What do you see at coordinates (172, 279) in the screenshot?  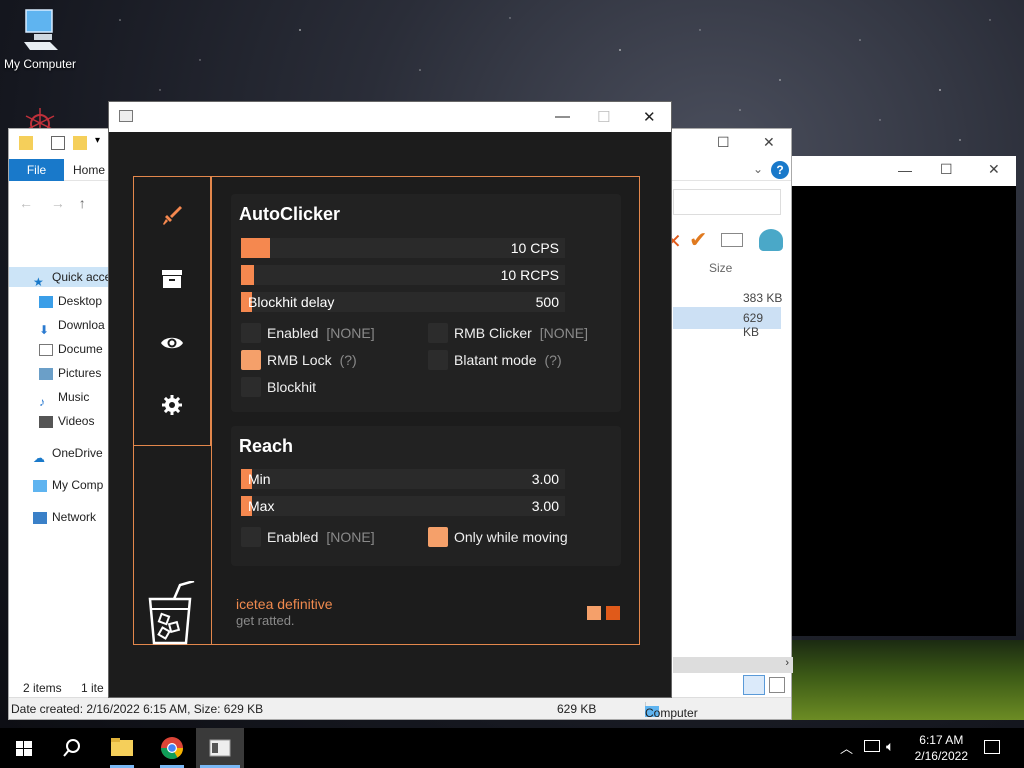 I see `archive-icon` at bounding box center [172, 279].